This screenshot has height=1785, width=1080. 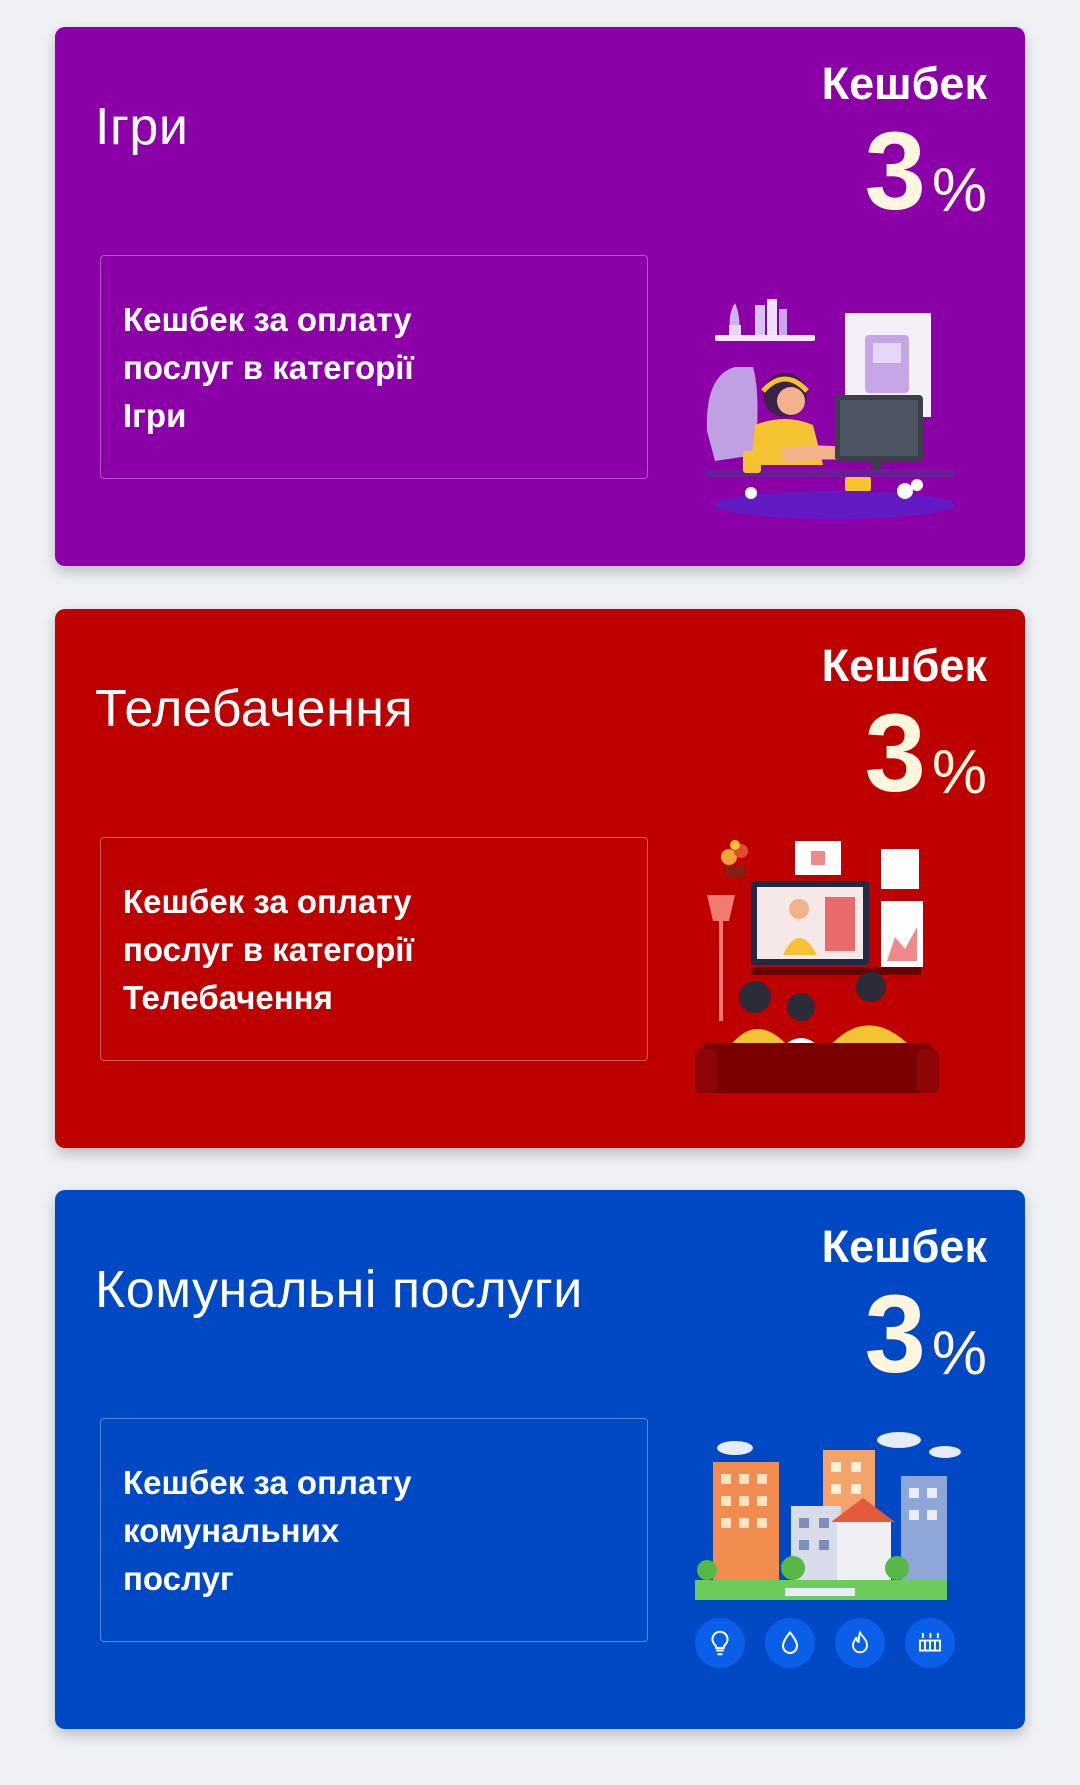 I want to click on description-line: комунальних, so click(x=231, y=1530).